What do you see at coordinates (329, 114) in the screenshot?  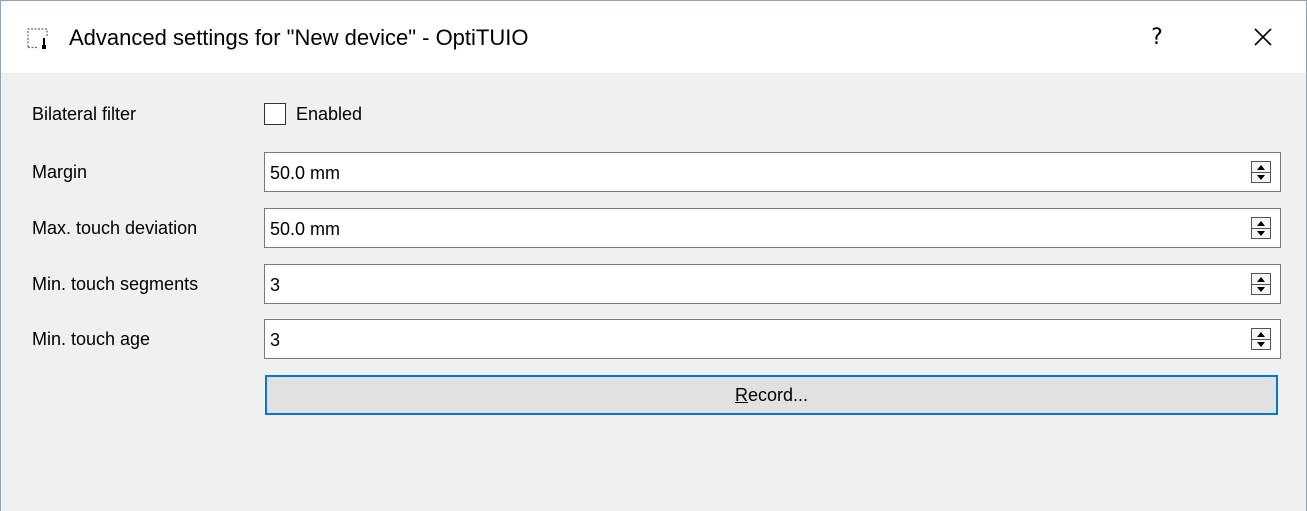 I see `bilateral-filter-checkbox-label: Enabled` at bounding box center [329, 114].